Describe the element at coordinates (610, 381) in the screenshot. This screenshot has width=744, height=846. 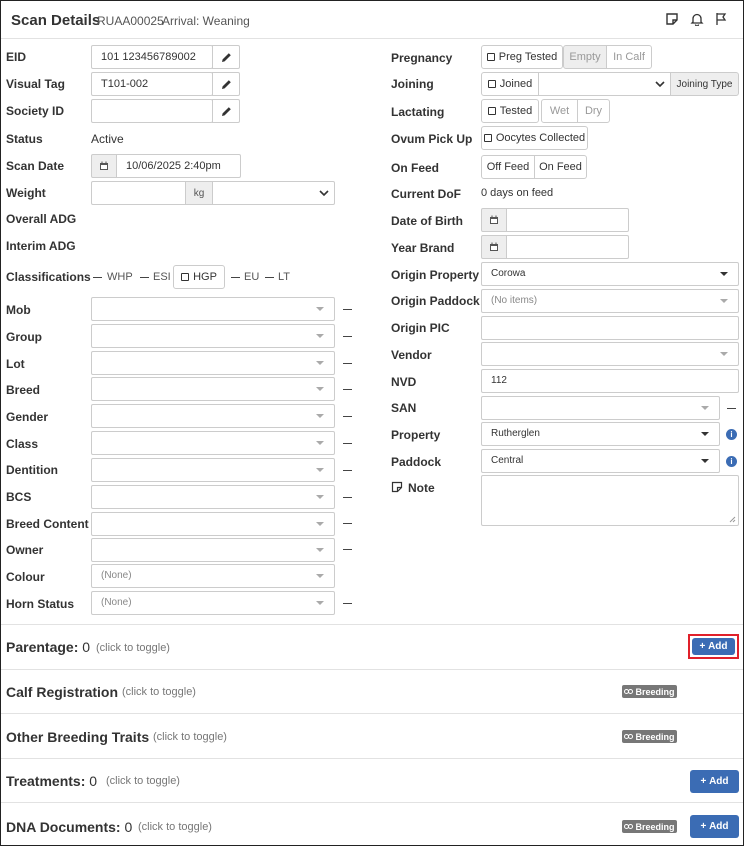
I see `nvd-input: 112` at that location.